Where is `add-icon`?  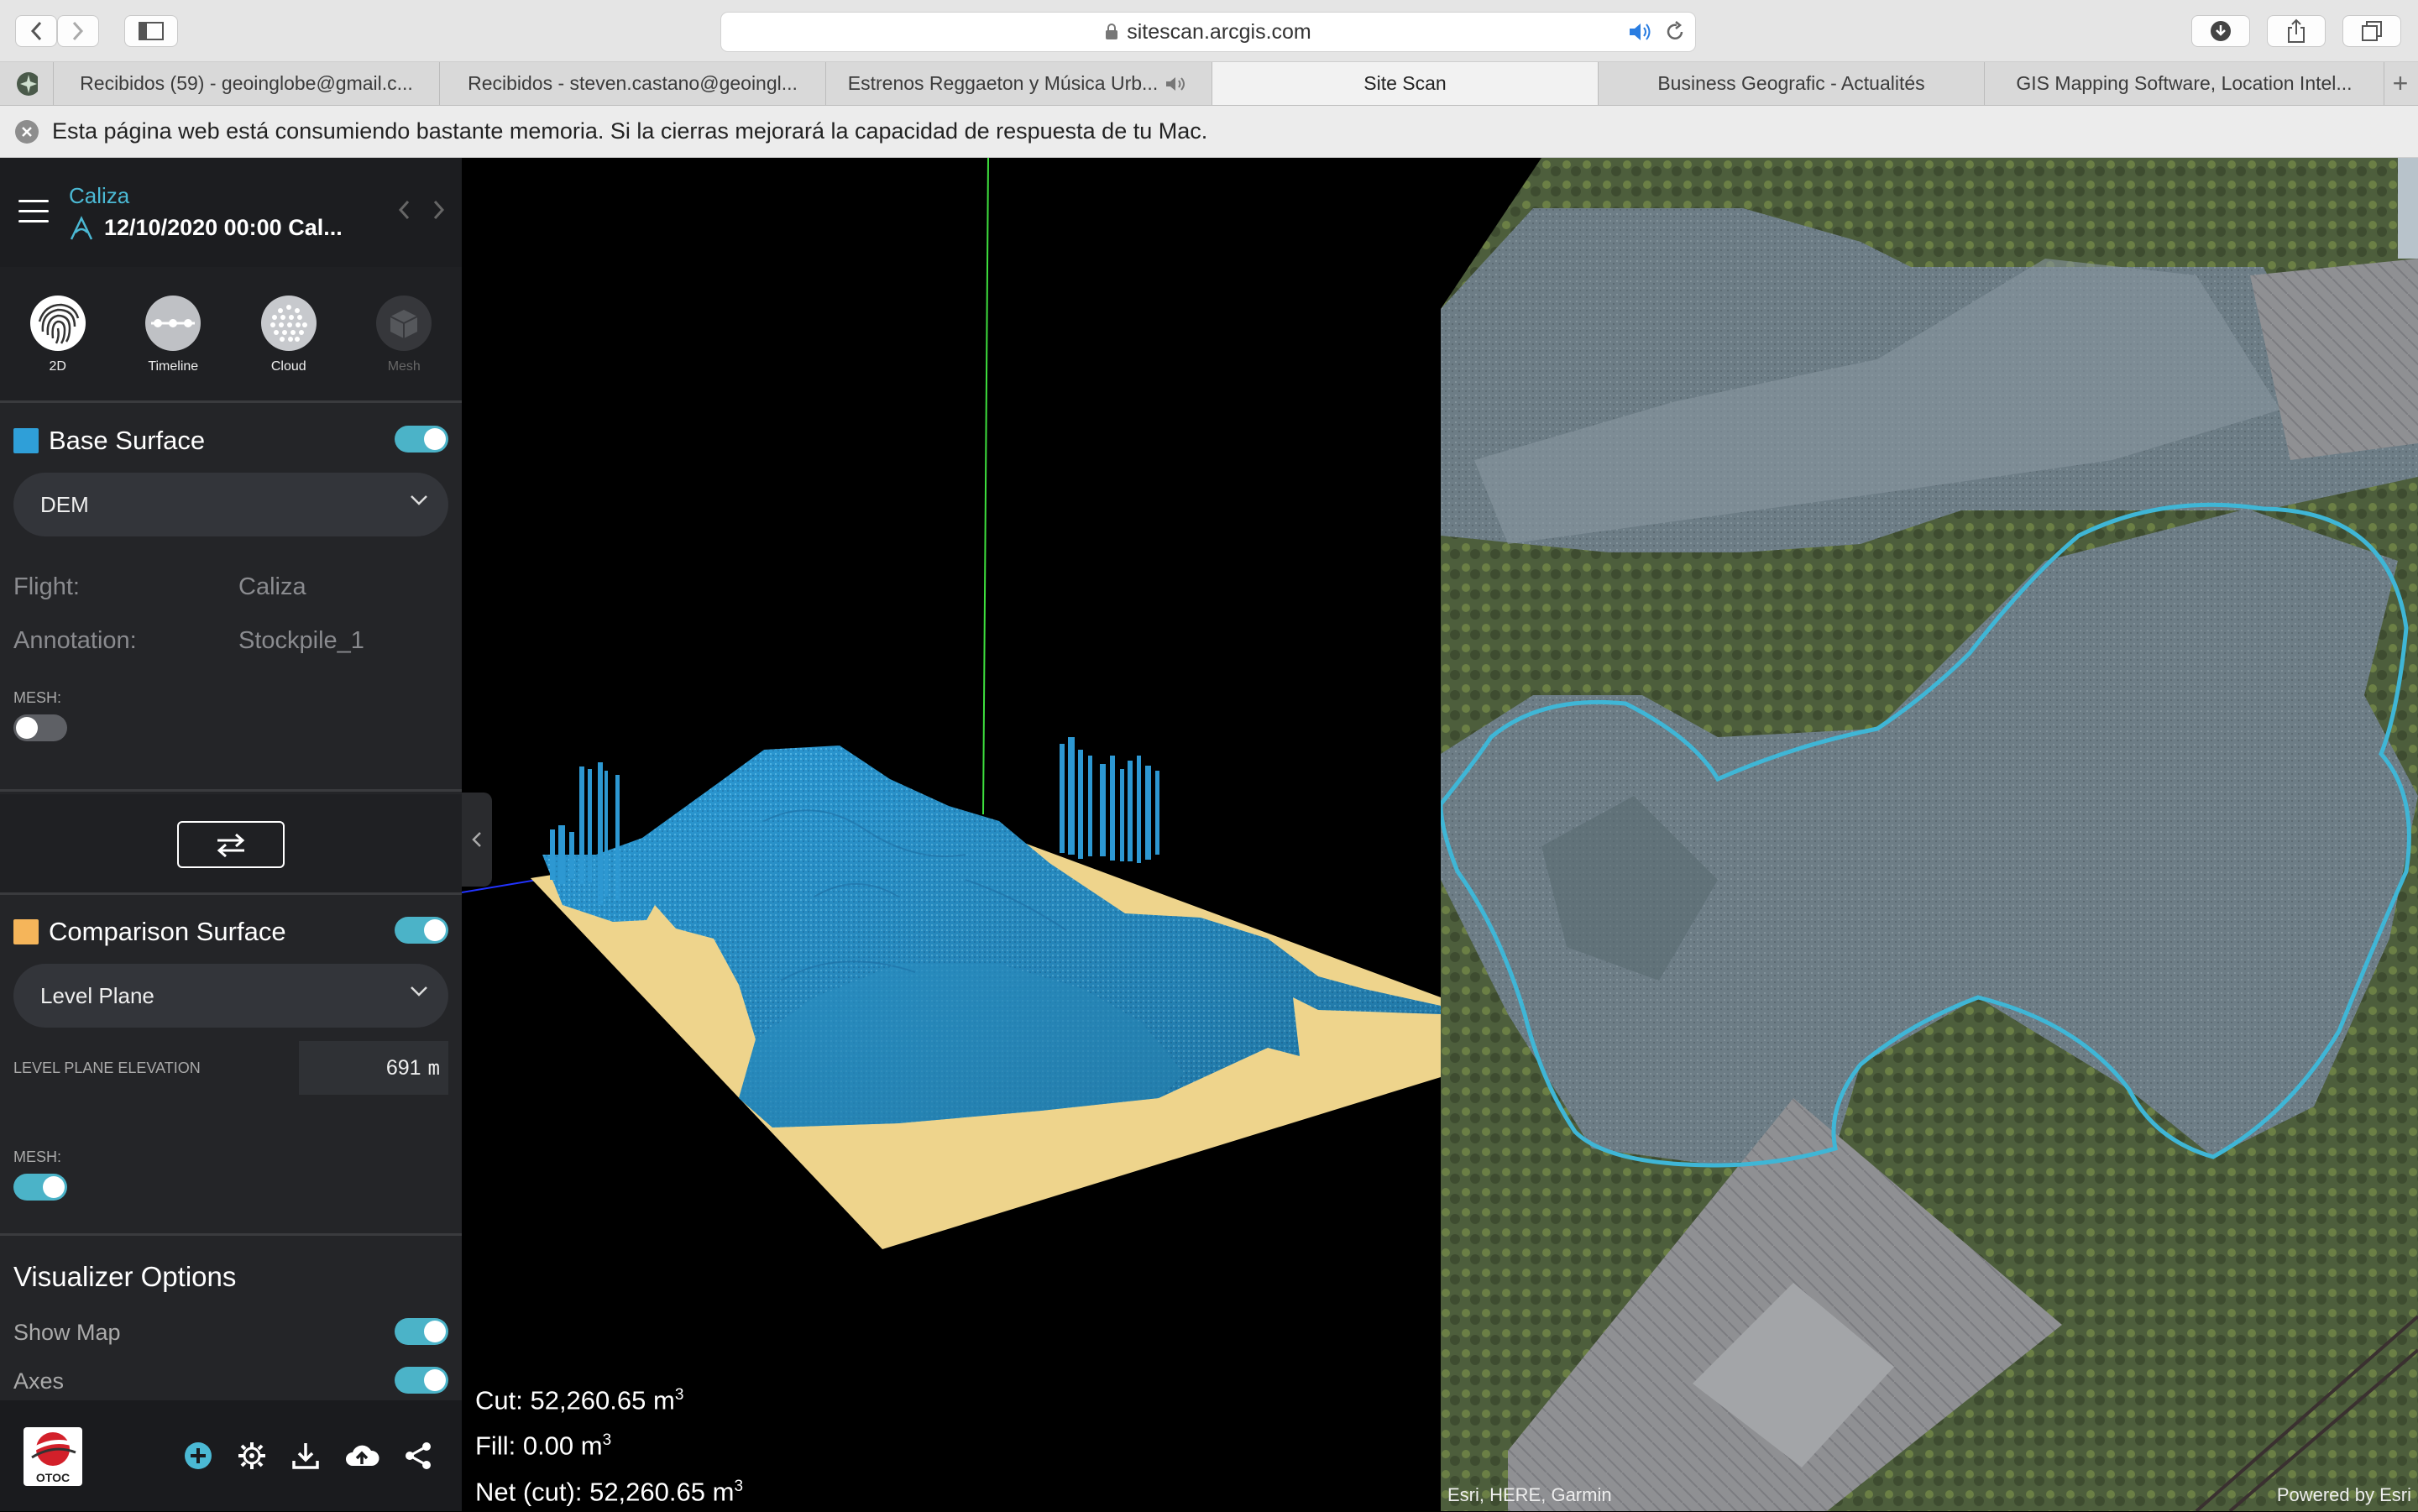
add-icon is located at coordinates (198, 1456).